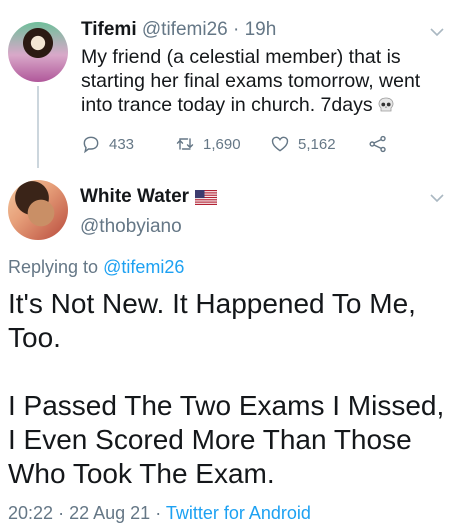 The height and width of the screenshot is (531, 466). I want to click on skull-icon, so click(385, 104).